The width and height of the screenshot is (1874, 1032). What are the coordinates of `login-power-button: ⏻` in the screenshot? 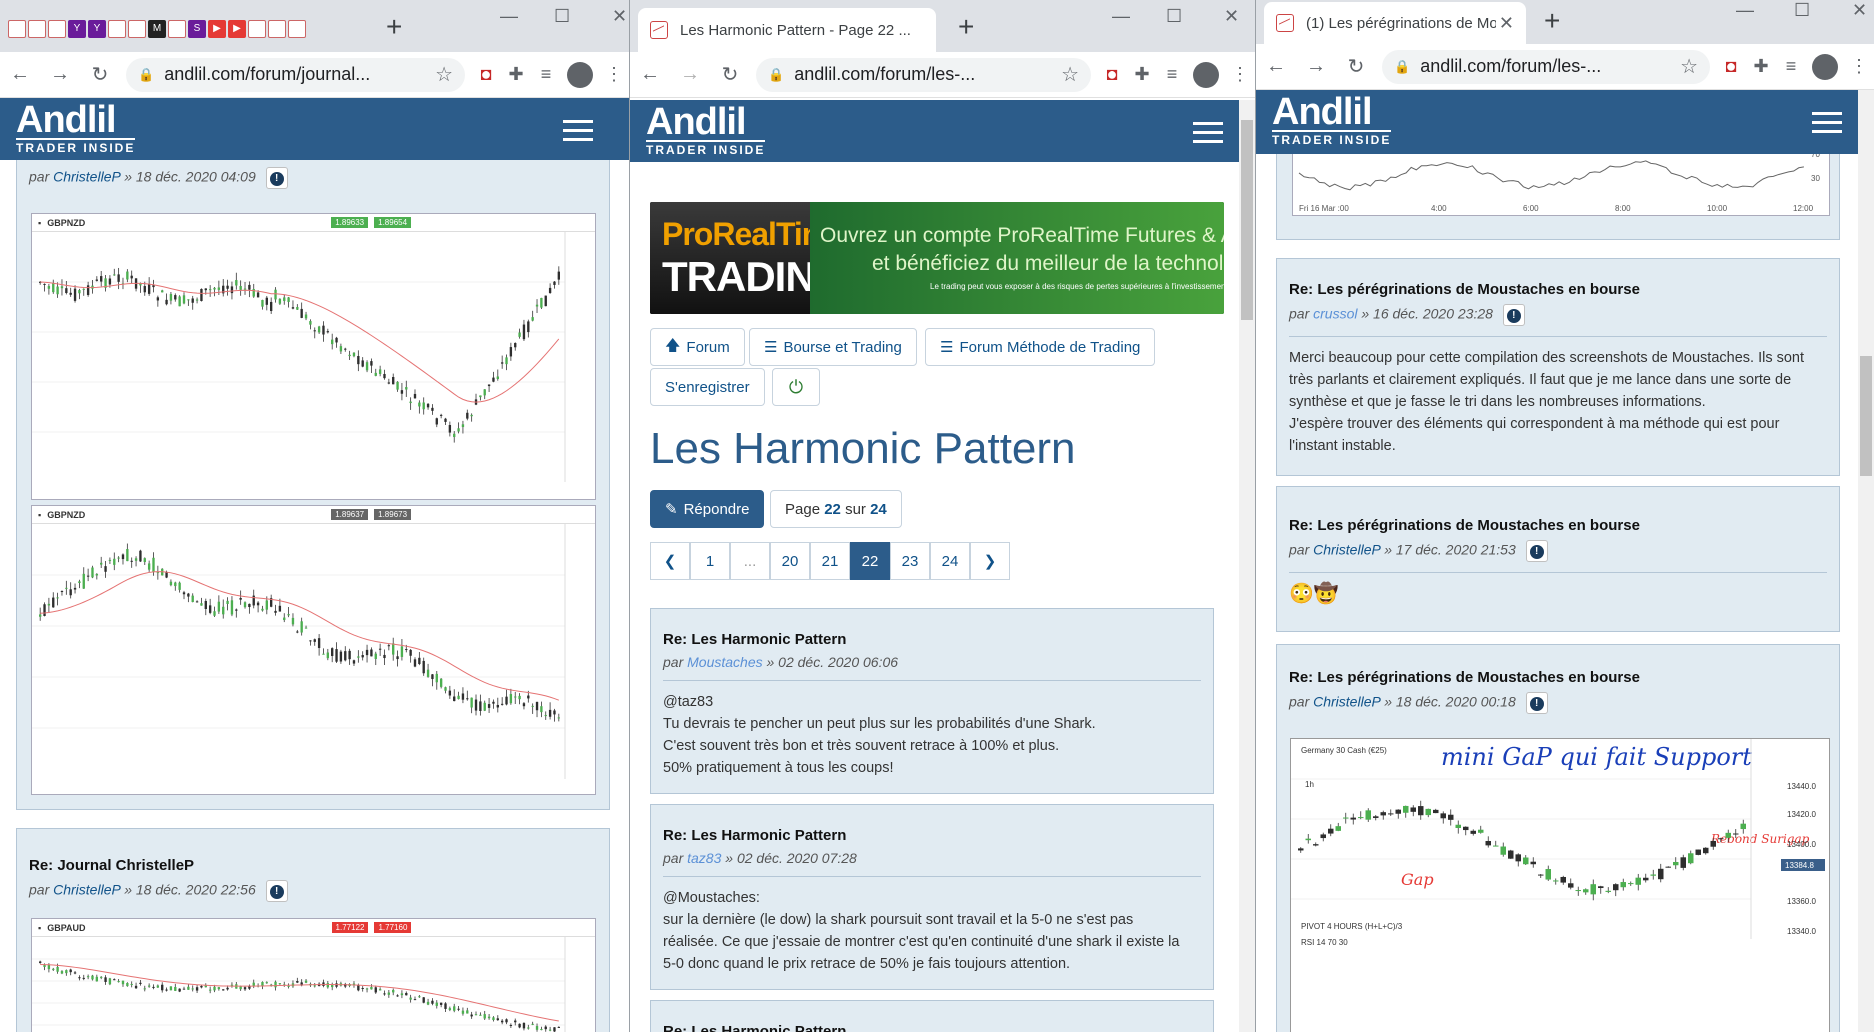 It's located at (796, 387).